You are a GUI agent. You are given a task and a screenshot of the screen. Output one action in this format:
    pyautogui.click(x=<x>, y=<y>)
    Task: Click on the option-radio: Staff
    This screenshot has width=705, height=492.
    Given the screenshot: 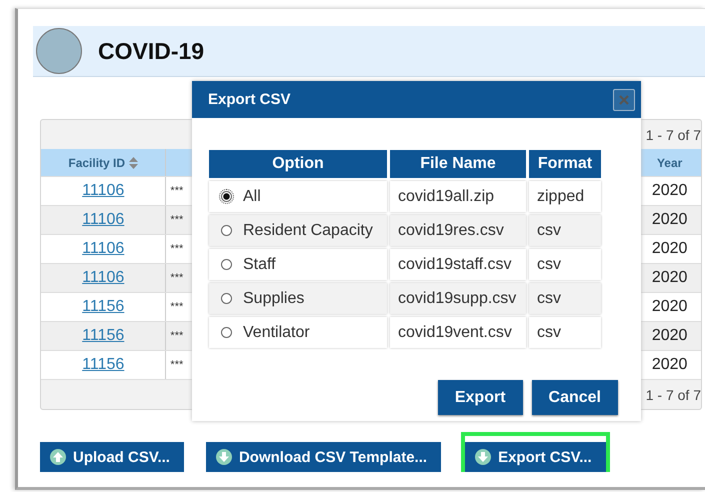 What is the action you would take?
    pyautogui.click(x=298, y=264)
    